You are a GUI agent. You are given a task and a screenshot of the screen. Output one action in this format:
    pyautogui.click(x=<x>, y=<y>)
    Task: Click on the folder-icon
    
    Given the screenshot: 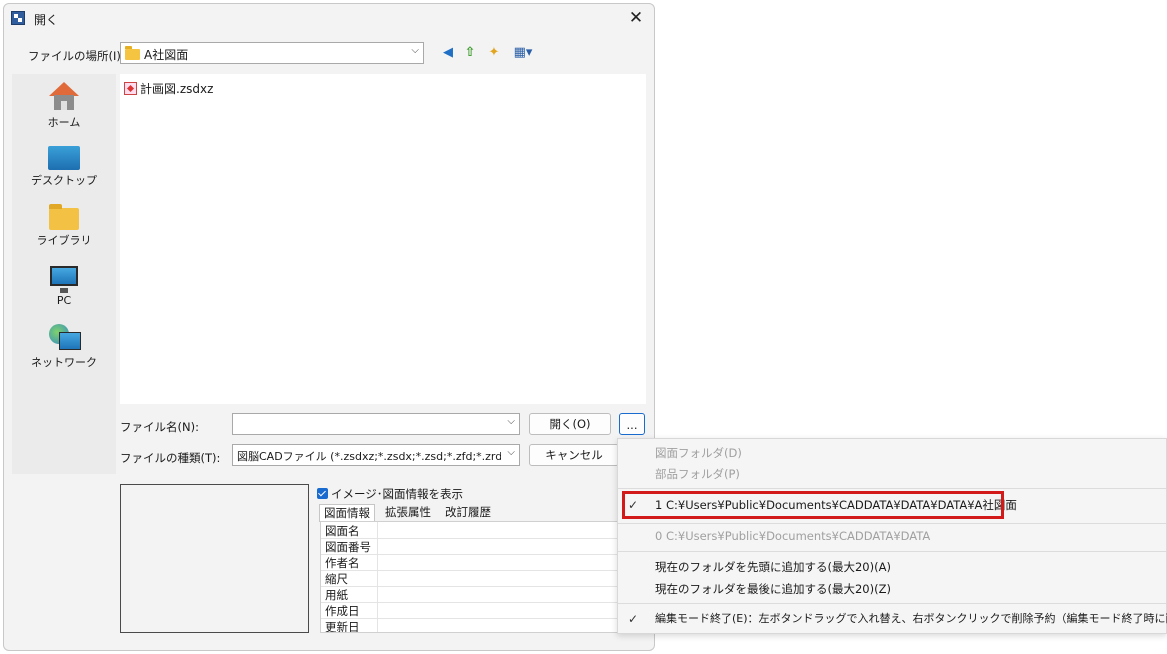 What is the action you would take?
    pyautogui.click(x=132, y=53)
    